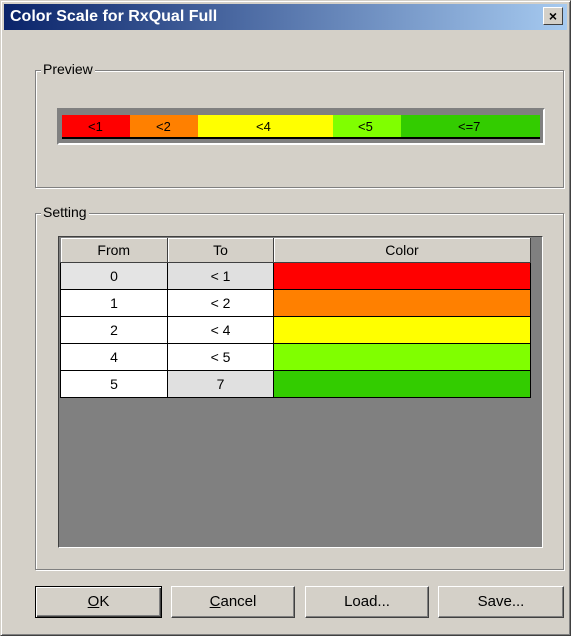  What do you see at coordinates (114, 250) in the screenshot?
I see `column-header-from: From` at bounding box center [114, 250].